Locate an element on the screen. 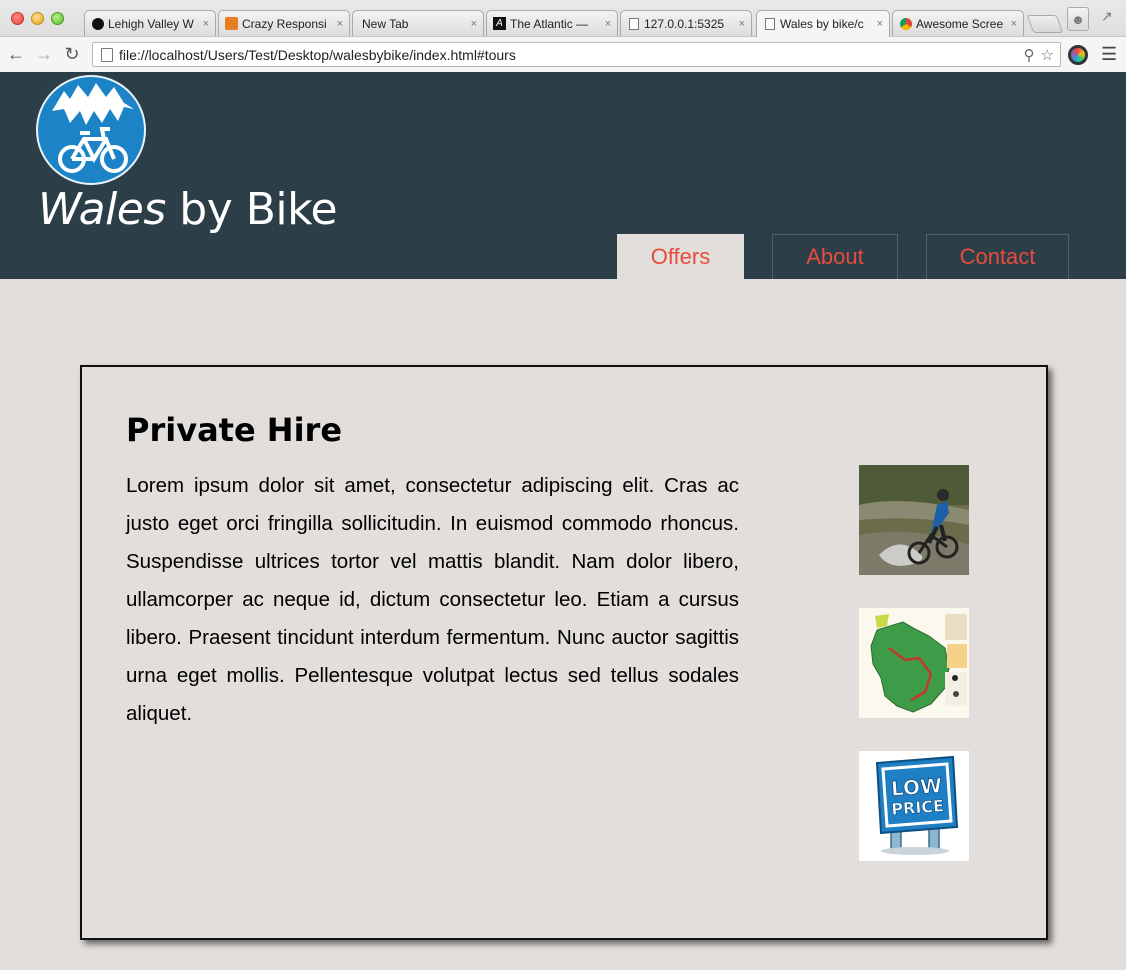 The height and width of the screenshot is (970, 1126). tab-label: Wales by bike/c is located at coordinates (822, 24).